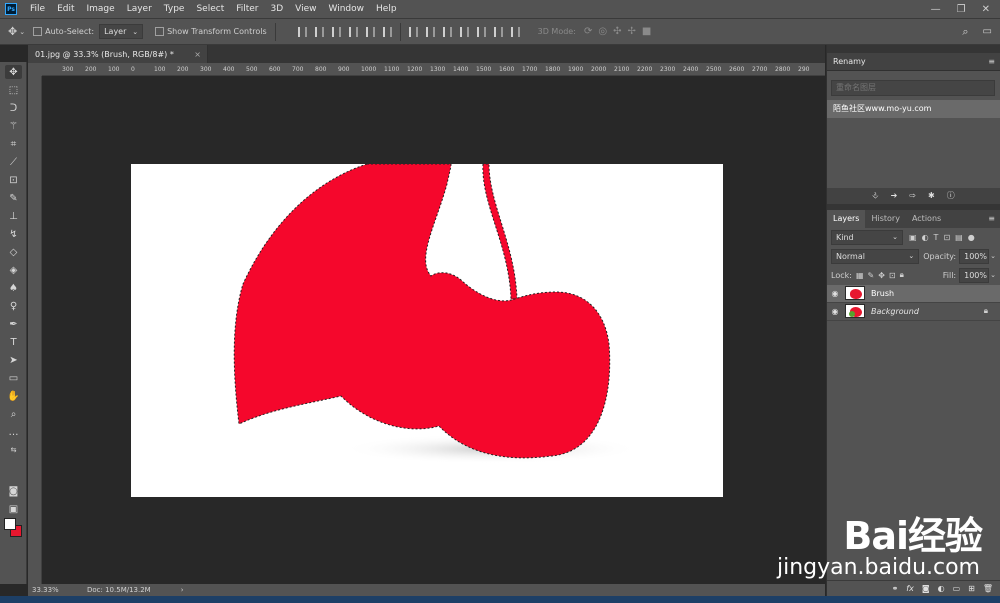 The width and height of the screenshot is (1000, 603). Describe the element at coordinates (959, 237) in the screenshot. I see `filter-smart-object-icon: ▤` at that location.